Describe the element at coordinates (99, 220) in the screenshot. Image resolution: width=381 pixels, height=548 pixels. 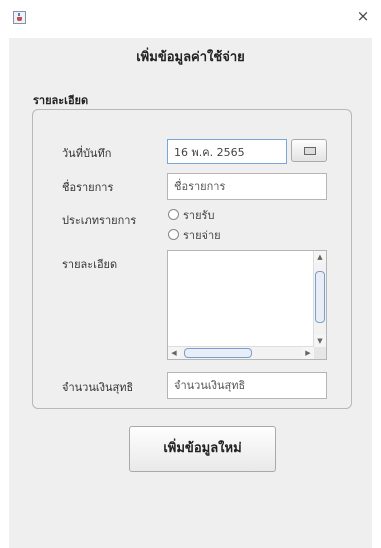
I see `type-label: ประเภทรายการ` at that location.